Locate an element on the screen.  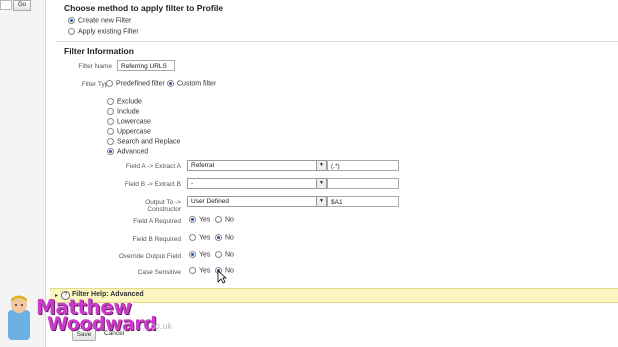
option-include: Include is located at coordinates (123, 111).